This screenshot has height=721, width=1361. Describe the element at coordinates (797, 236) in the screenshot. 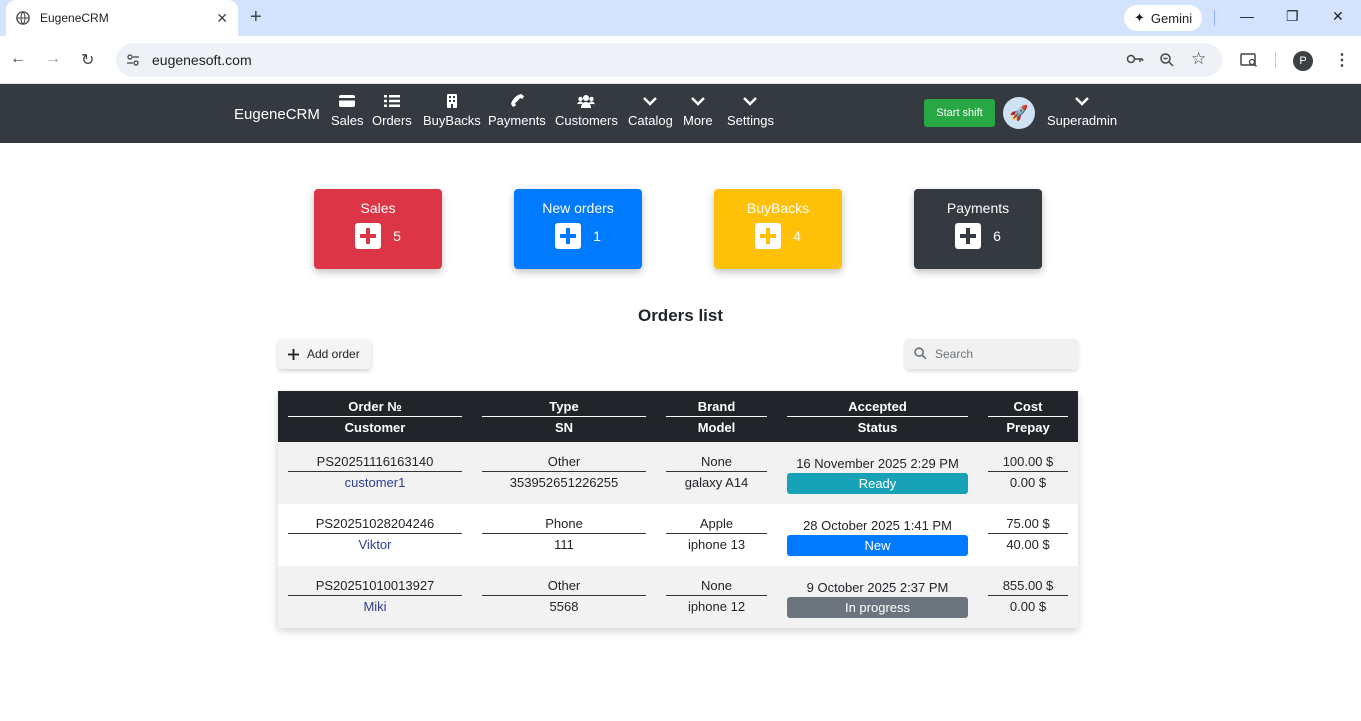

I see `card-count: 4` at that location.